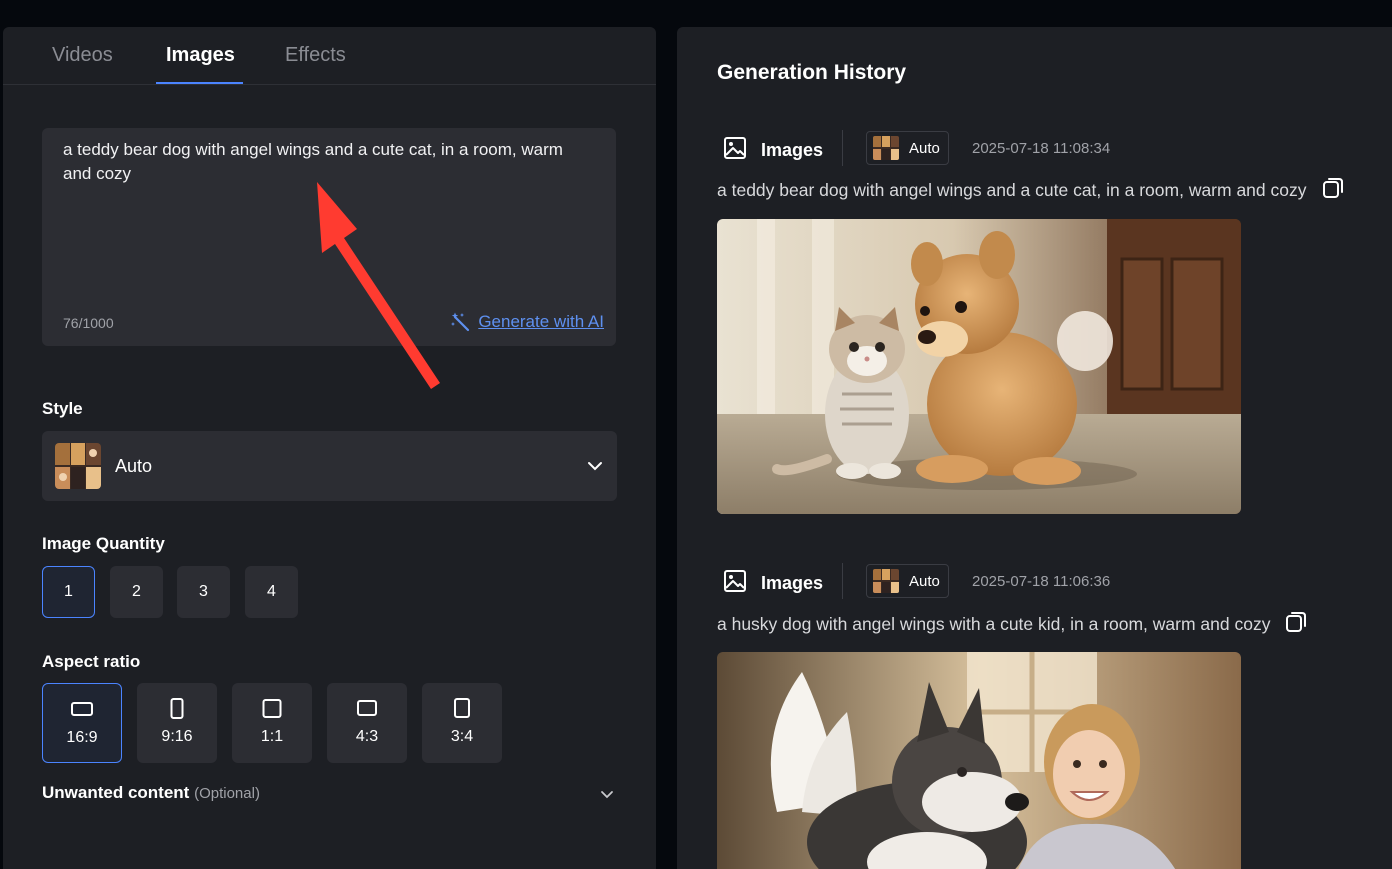 Image resolution: width=1392 pixels, height=869 pixels. I want to click on optional-hint: (Optional), so click(227, 793).